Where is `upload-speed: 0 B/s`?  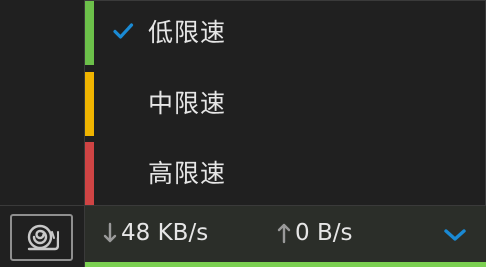
upload-speed: 0 B/s is located at coordinates (314, 233).